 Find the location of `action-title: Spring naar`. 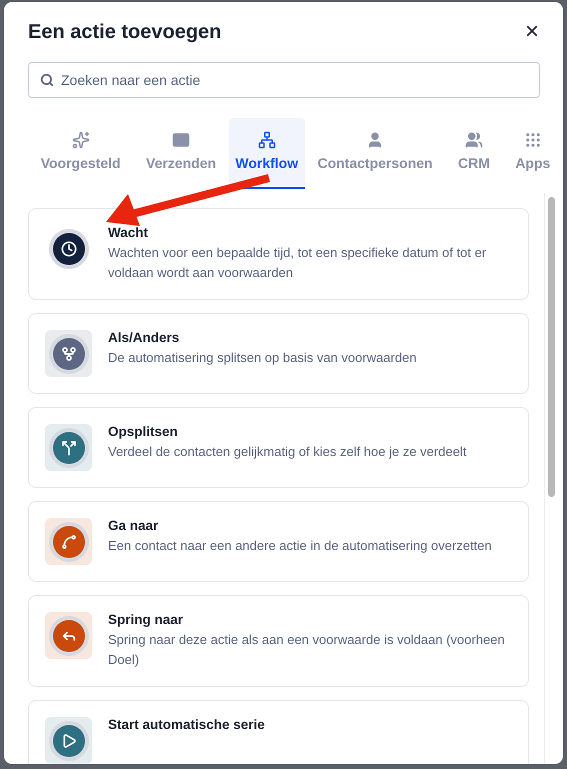

action-title: Spring naar is located at coordinates (146, 619).